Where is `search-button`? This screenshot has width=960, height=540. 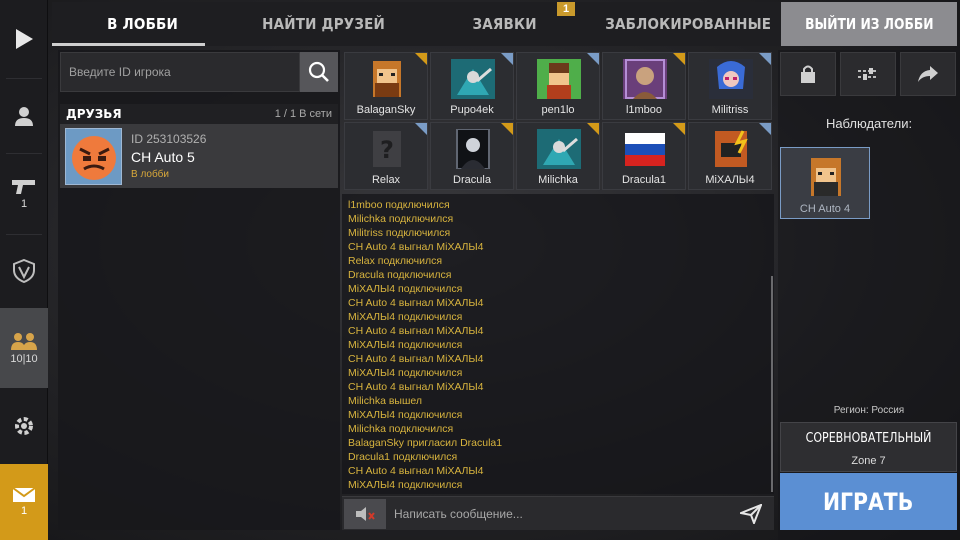
search-button is located at coordinates (319, 72).